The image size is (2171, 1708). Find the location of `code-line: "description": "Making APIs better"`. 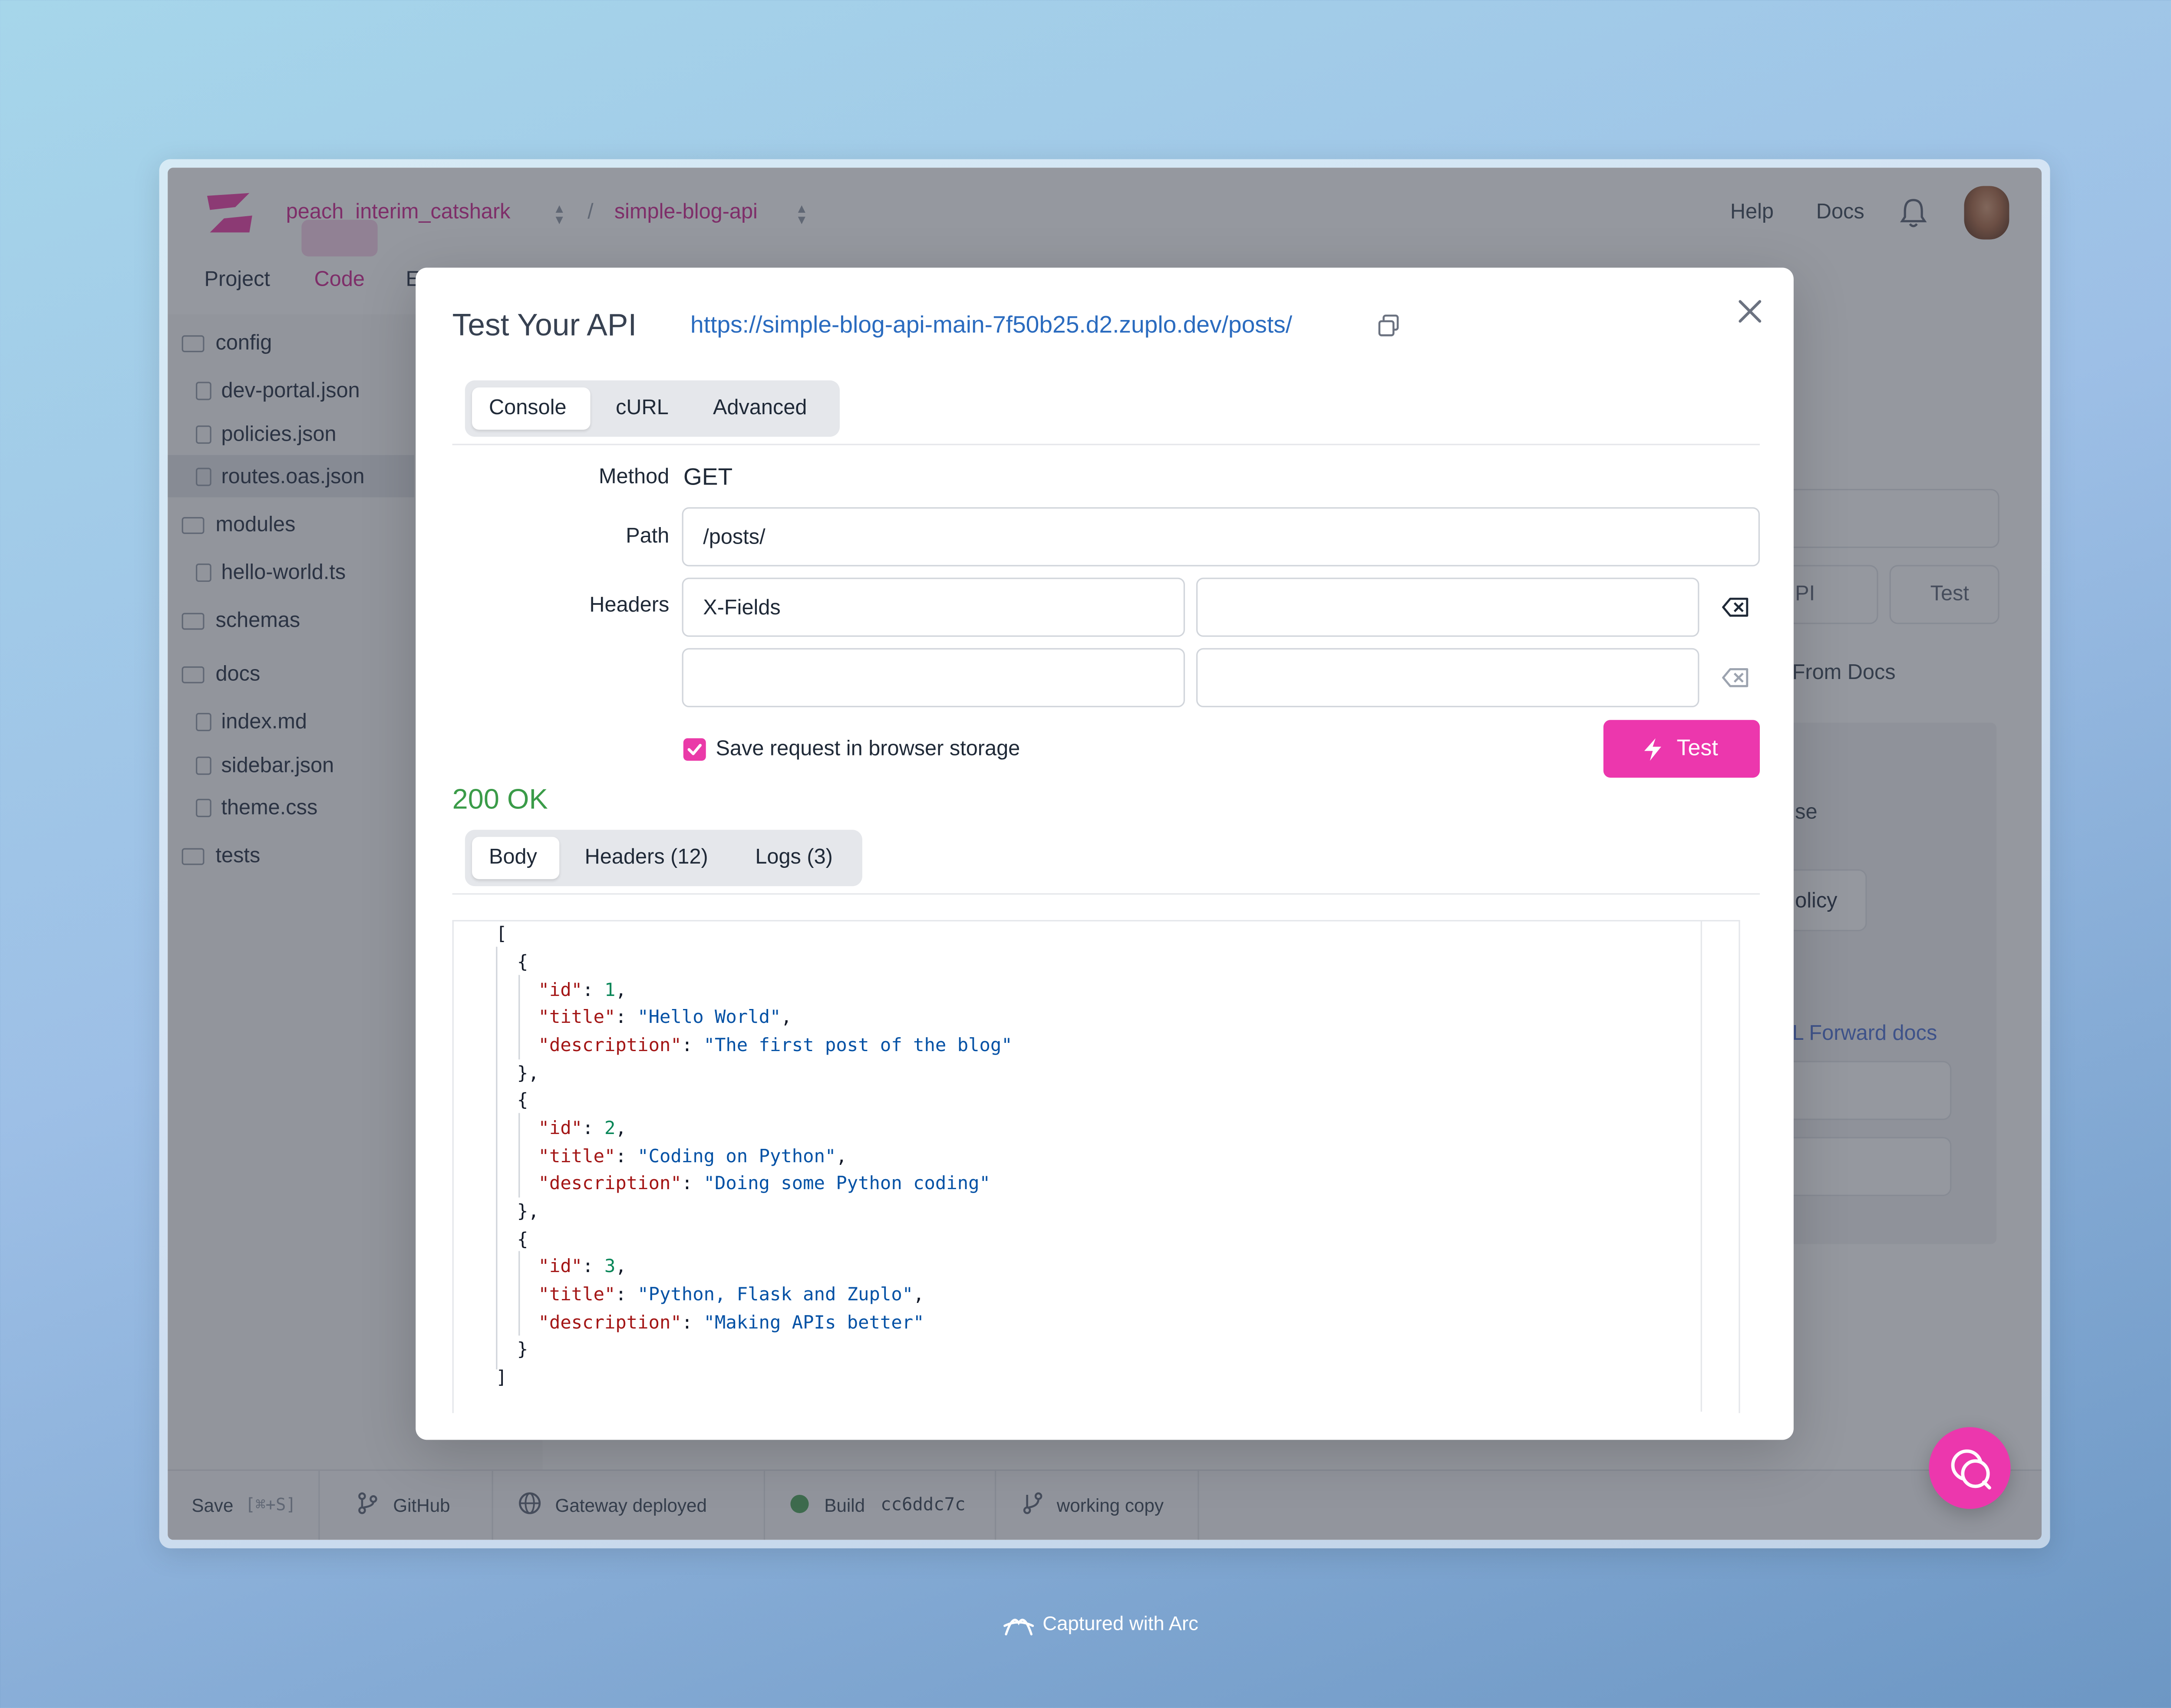

code-line: "description": "Making APIs better" is located at coordinates (731, 1324).